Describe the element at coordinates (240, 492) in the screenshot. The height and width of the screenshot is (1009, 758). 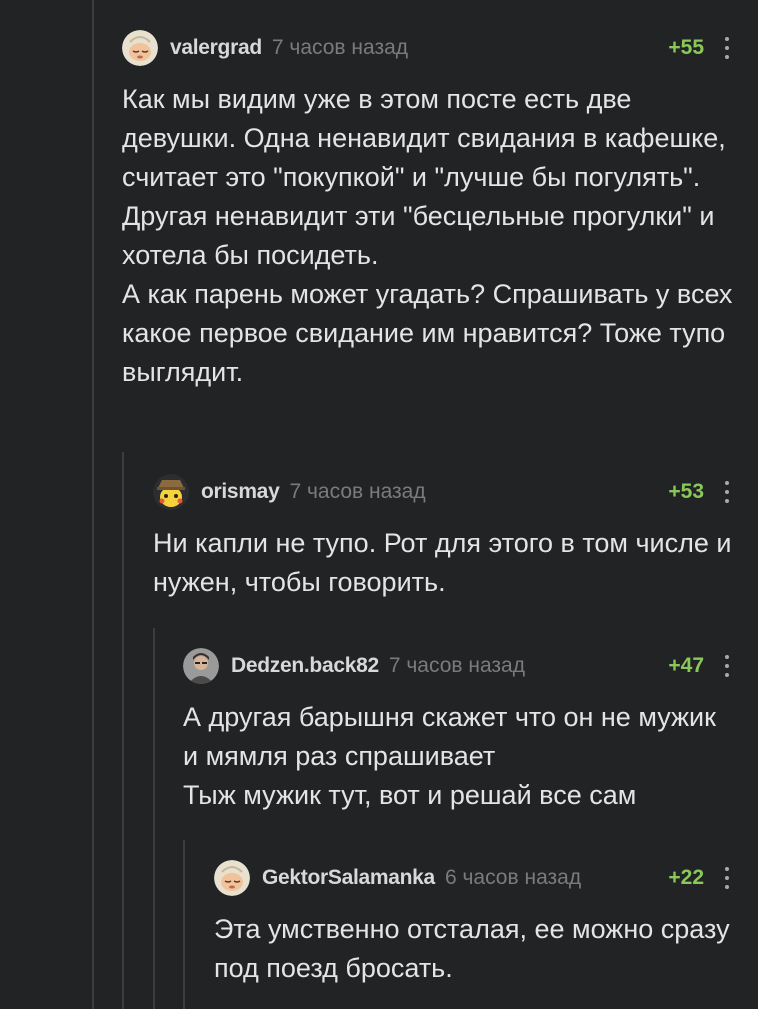
I see `username: orismay` at that location.